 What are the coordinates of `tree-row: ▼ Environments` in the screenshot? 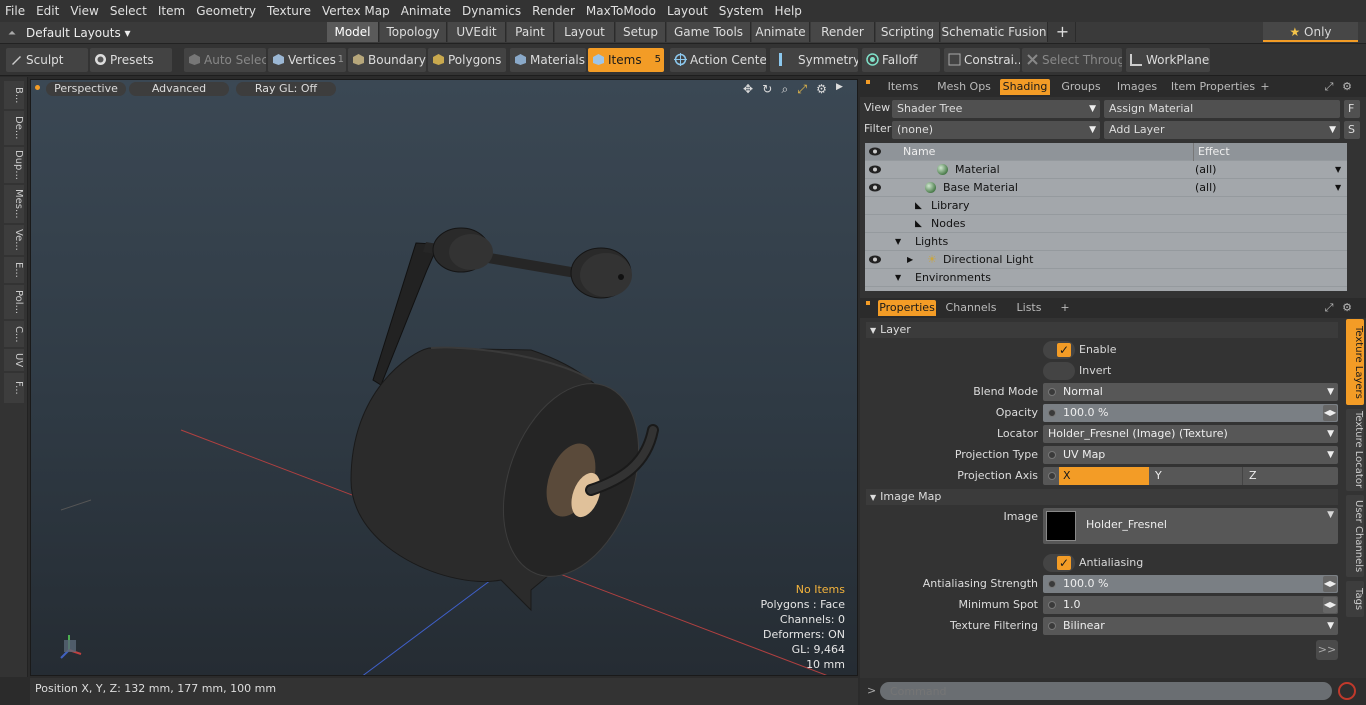 It's located at (1106, 278).